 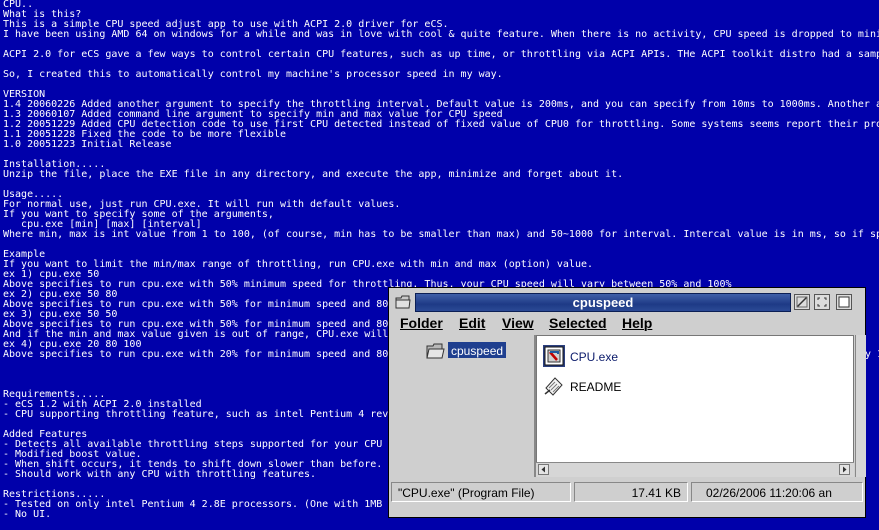 I want to click on scroll-right-icon, so click(x=844, y=469).